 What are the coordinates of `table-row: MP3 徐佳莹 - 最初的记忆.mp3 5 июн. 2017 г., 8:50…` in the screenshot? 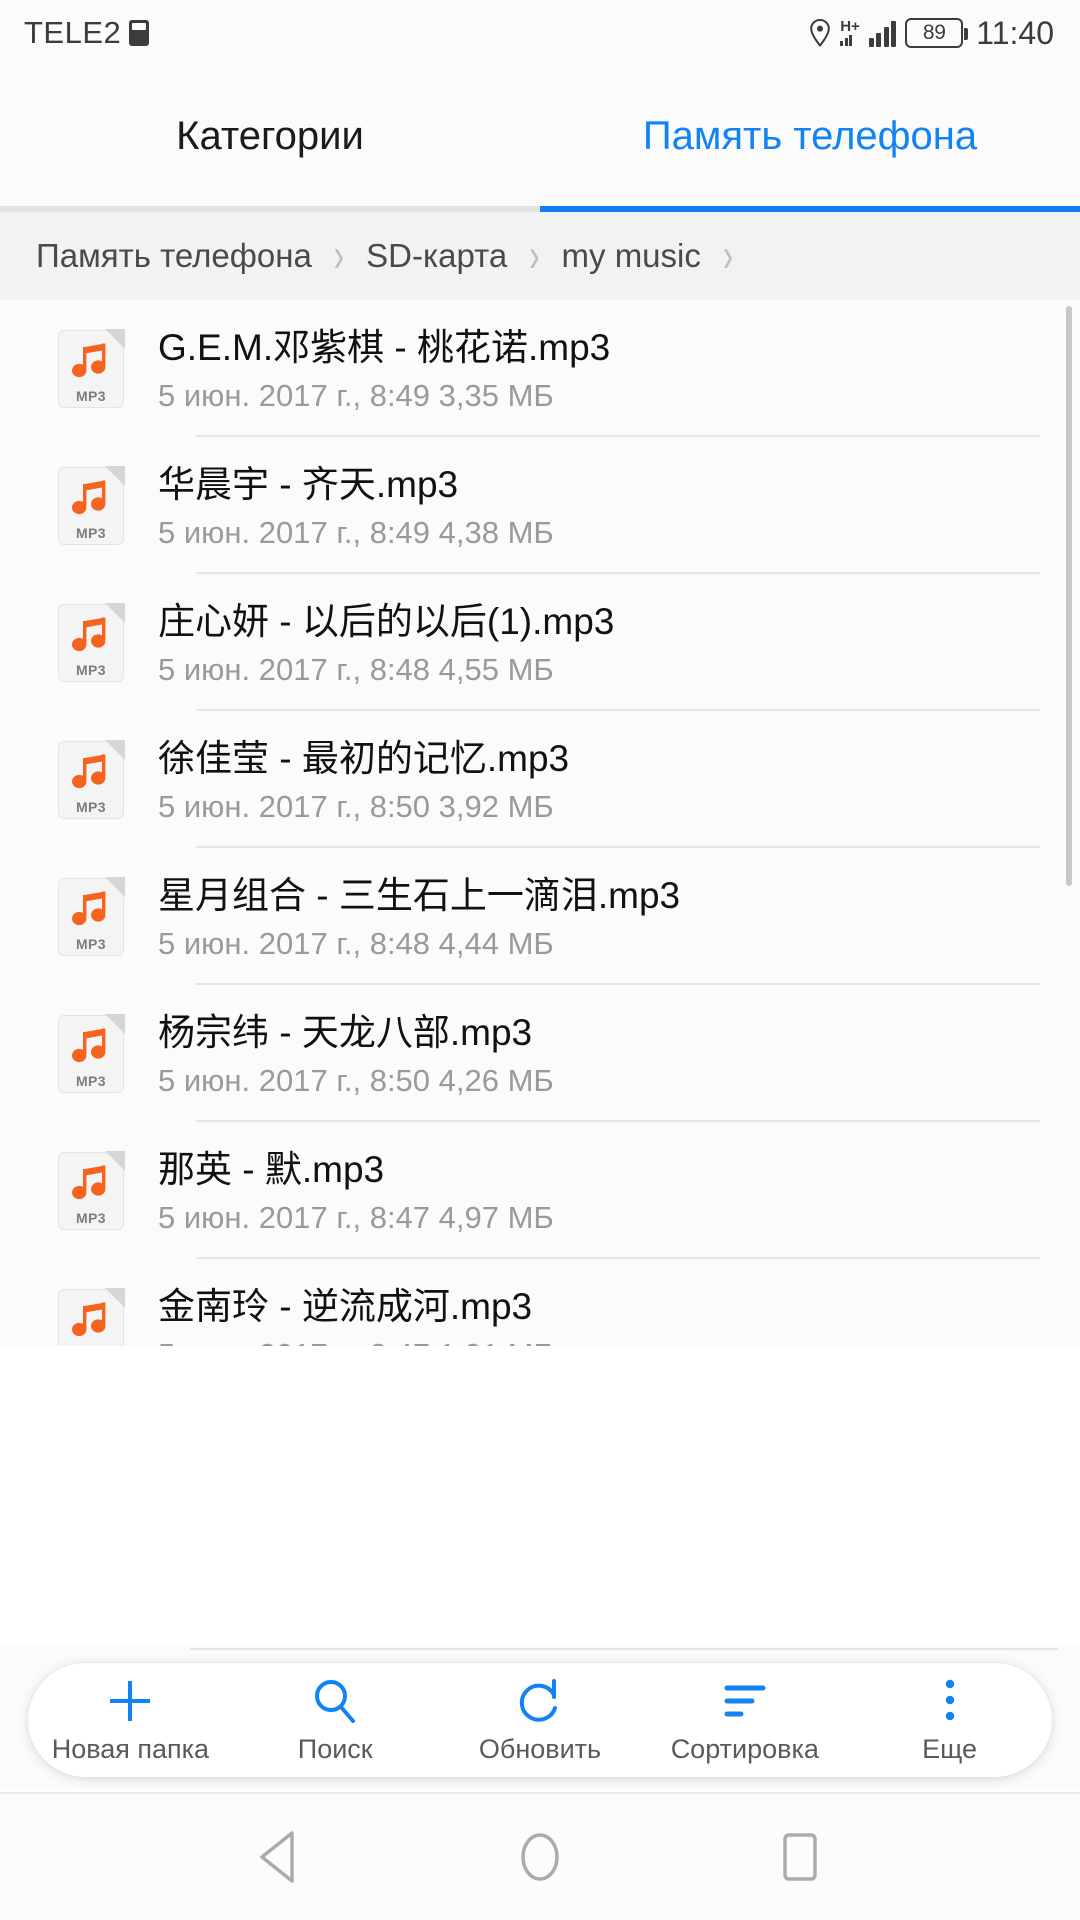 It's located at (540, 779).